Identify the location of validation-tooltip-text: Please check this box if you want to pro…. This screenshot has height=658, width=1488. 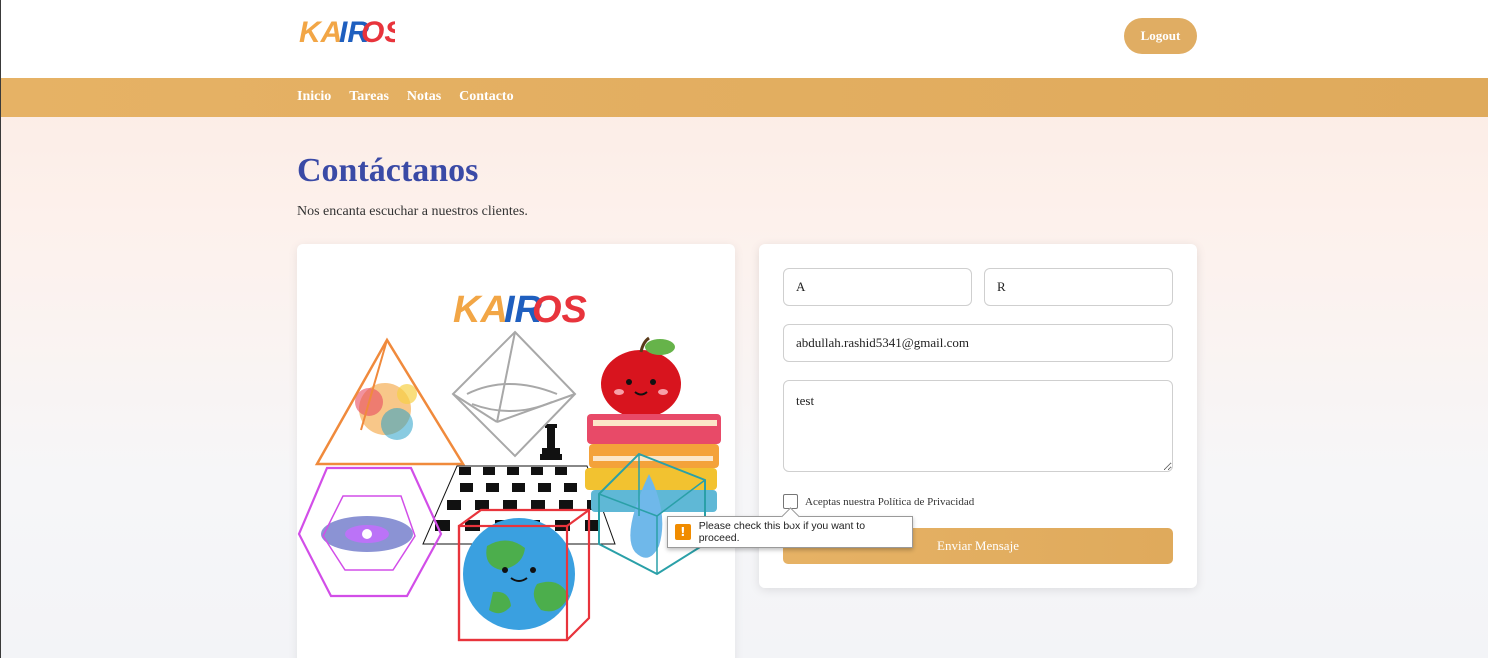
(782, 532).